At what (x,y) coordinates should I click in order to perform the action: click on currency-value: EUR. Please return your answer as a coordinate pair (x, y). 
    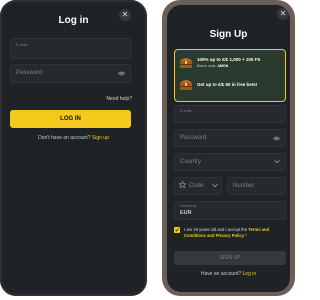
    Looking at the image, I should click on (186, 213).